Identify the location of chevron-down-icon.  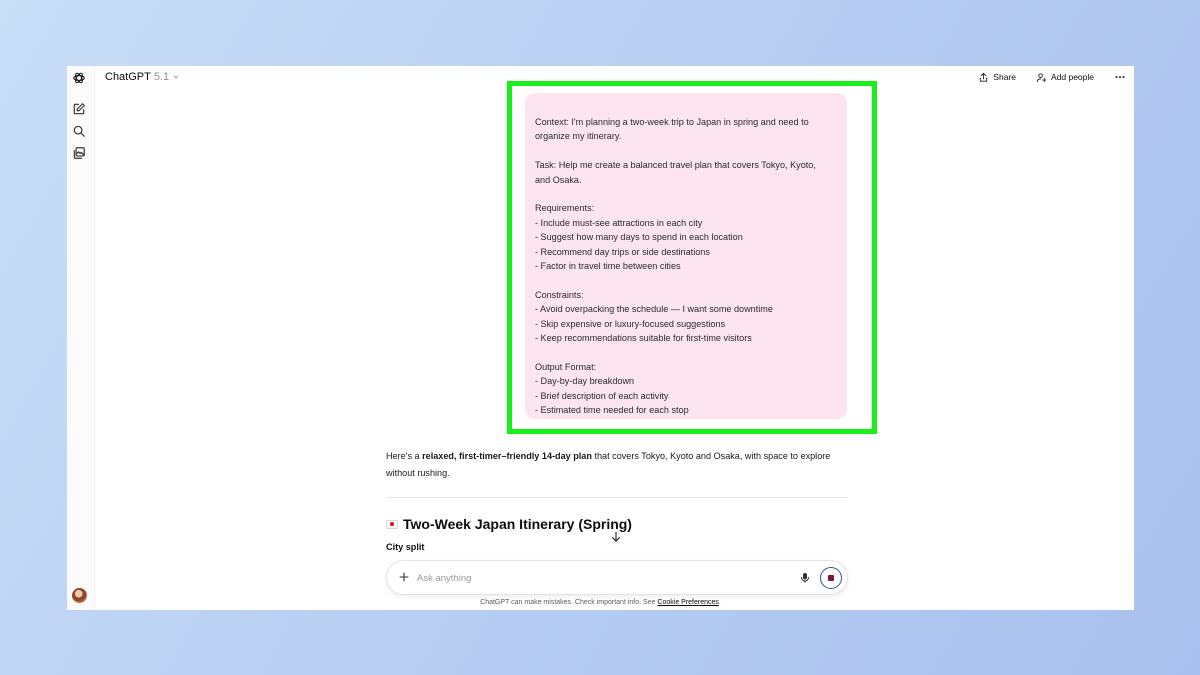
(176, 77).